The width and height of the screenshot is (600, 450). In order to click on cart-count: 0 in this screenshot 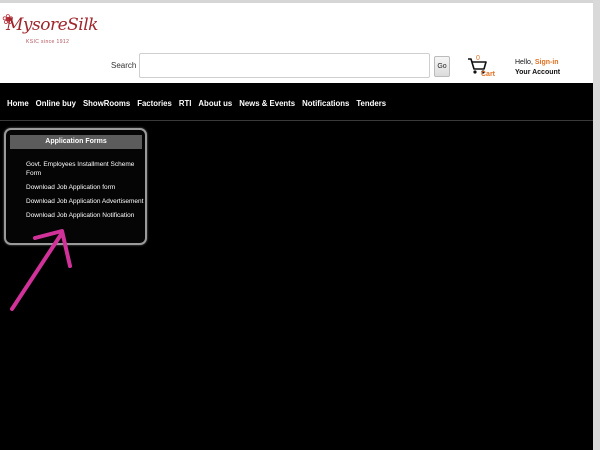, I will do `click(478, 58)`.